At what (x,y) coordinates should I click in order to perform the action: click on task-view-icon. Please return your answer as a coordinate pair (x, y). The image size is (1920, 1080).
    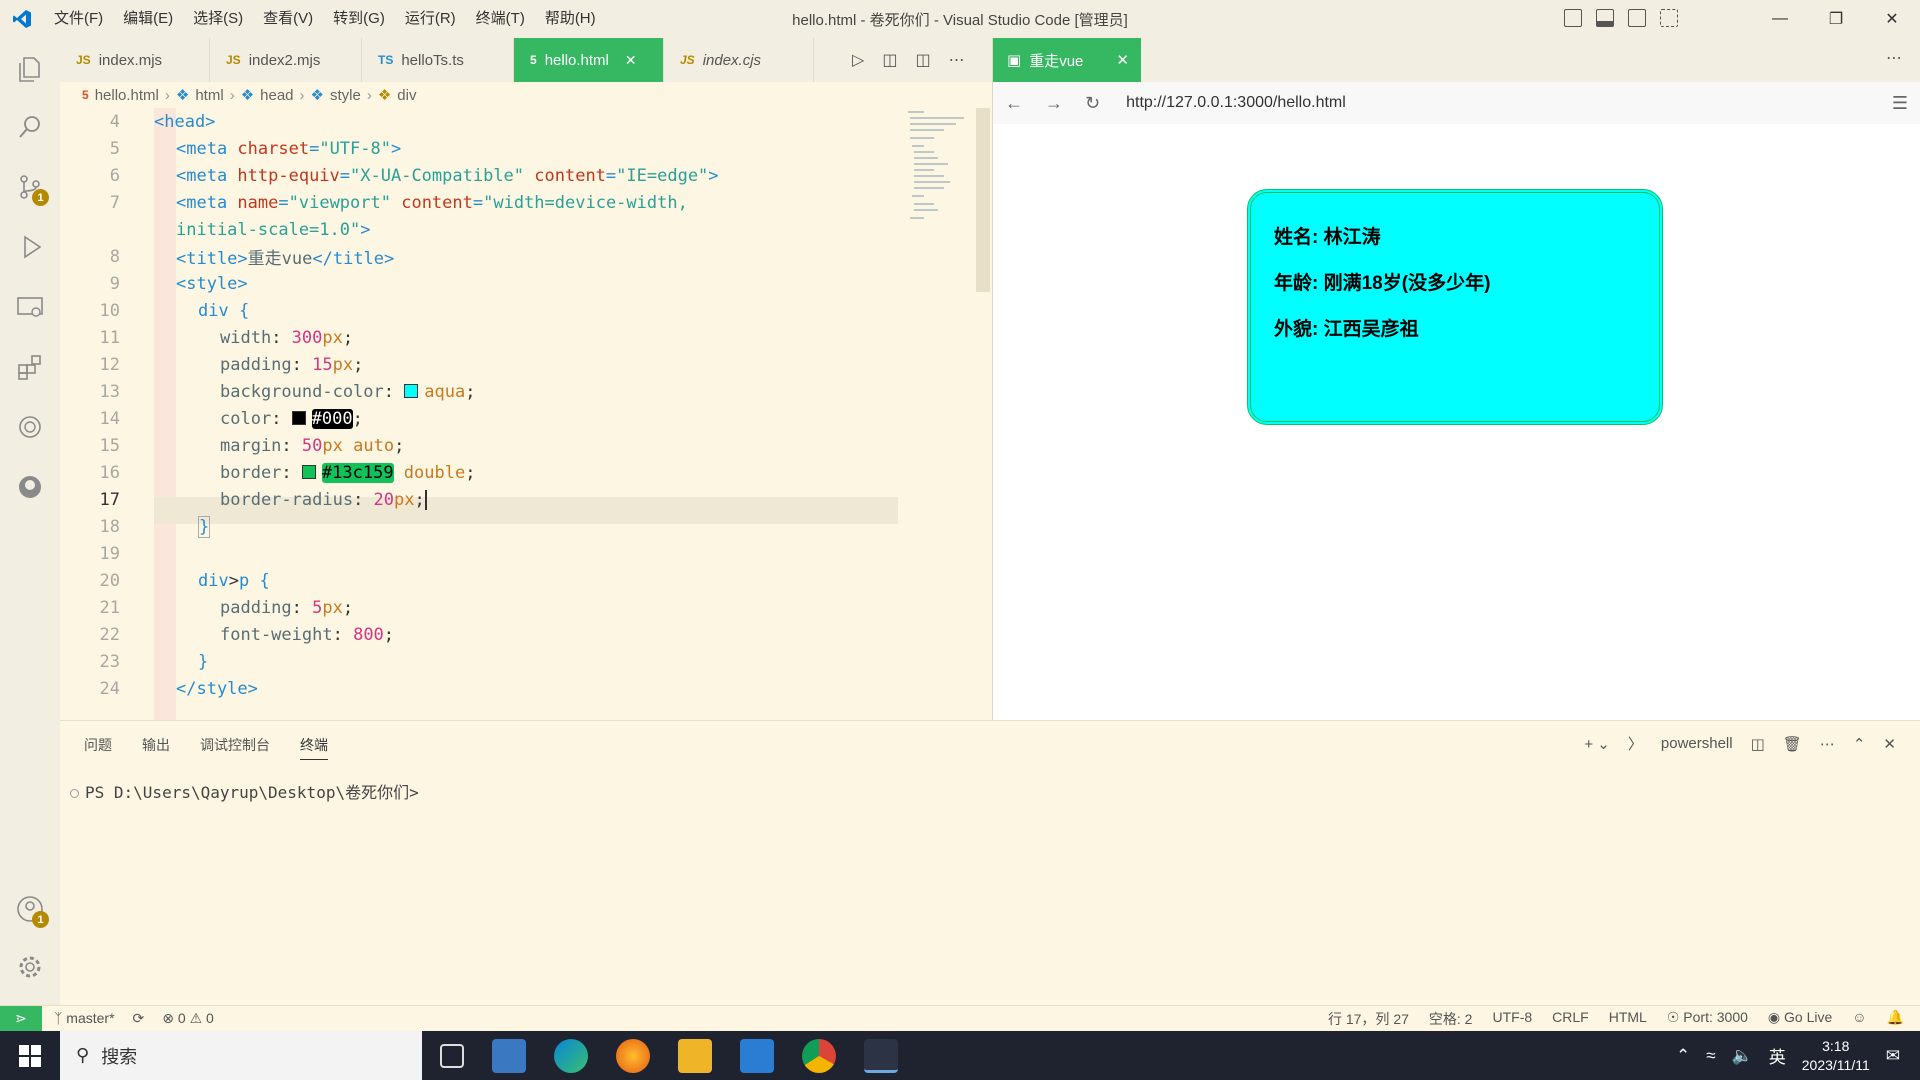
    Looking at the image, I should click on (452, 1055).